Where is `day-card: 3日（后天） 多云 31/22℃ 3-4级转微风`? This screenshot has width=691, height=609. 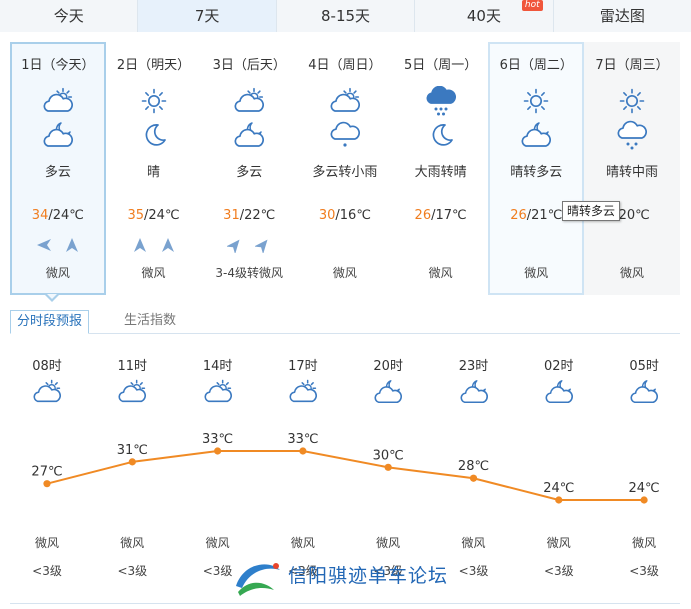
day-card: 3日（后天） 多云 31/22℃ 3-4级转微风 is located at coordinates (249, 168).